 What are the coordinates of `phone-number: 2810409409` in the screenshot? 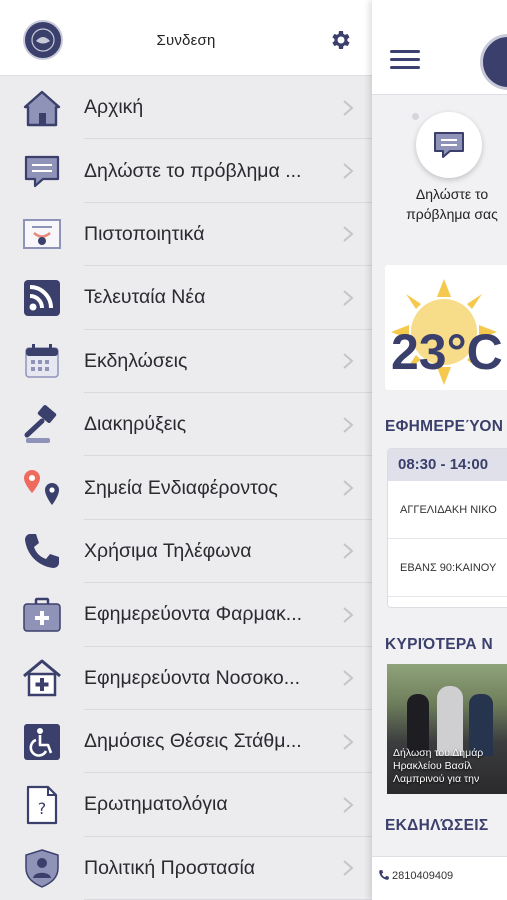 It's located at (423, 876).